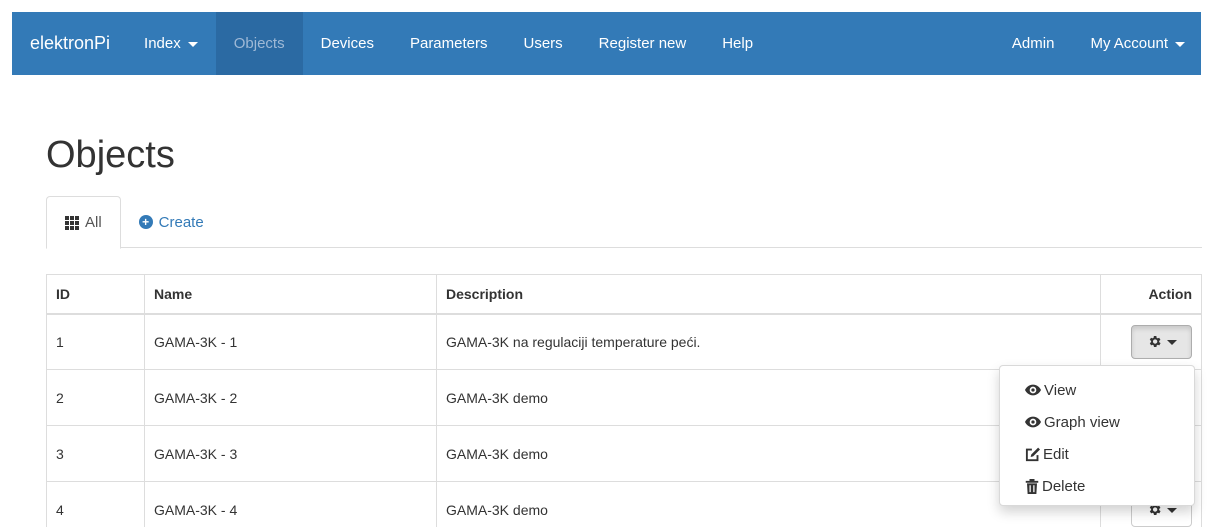 The width and height of the screenshot is (1209, 527). What do you see at coordinates (1155, 342) in the screenshot?
I see `gear-icon` at bounding box center [1155, 342].